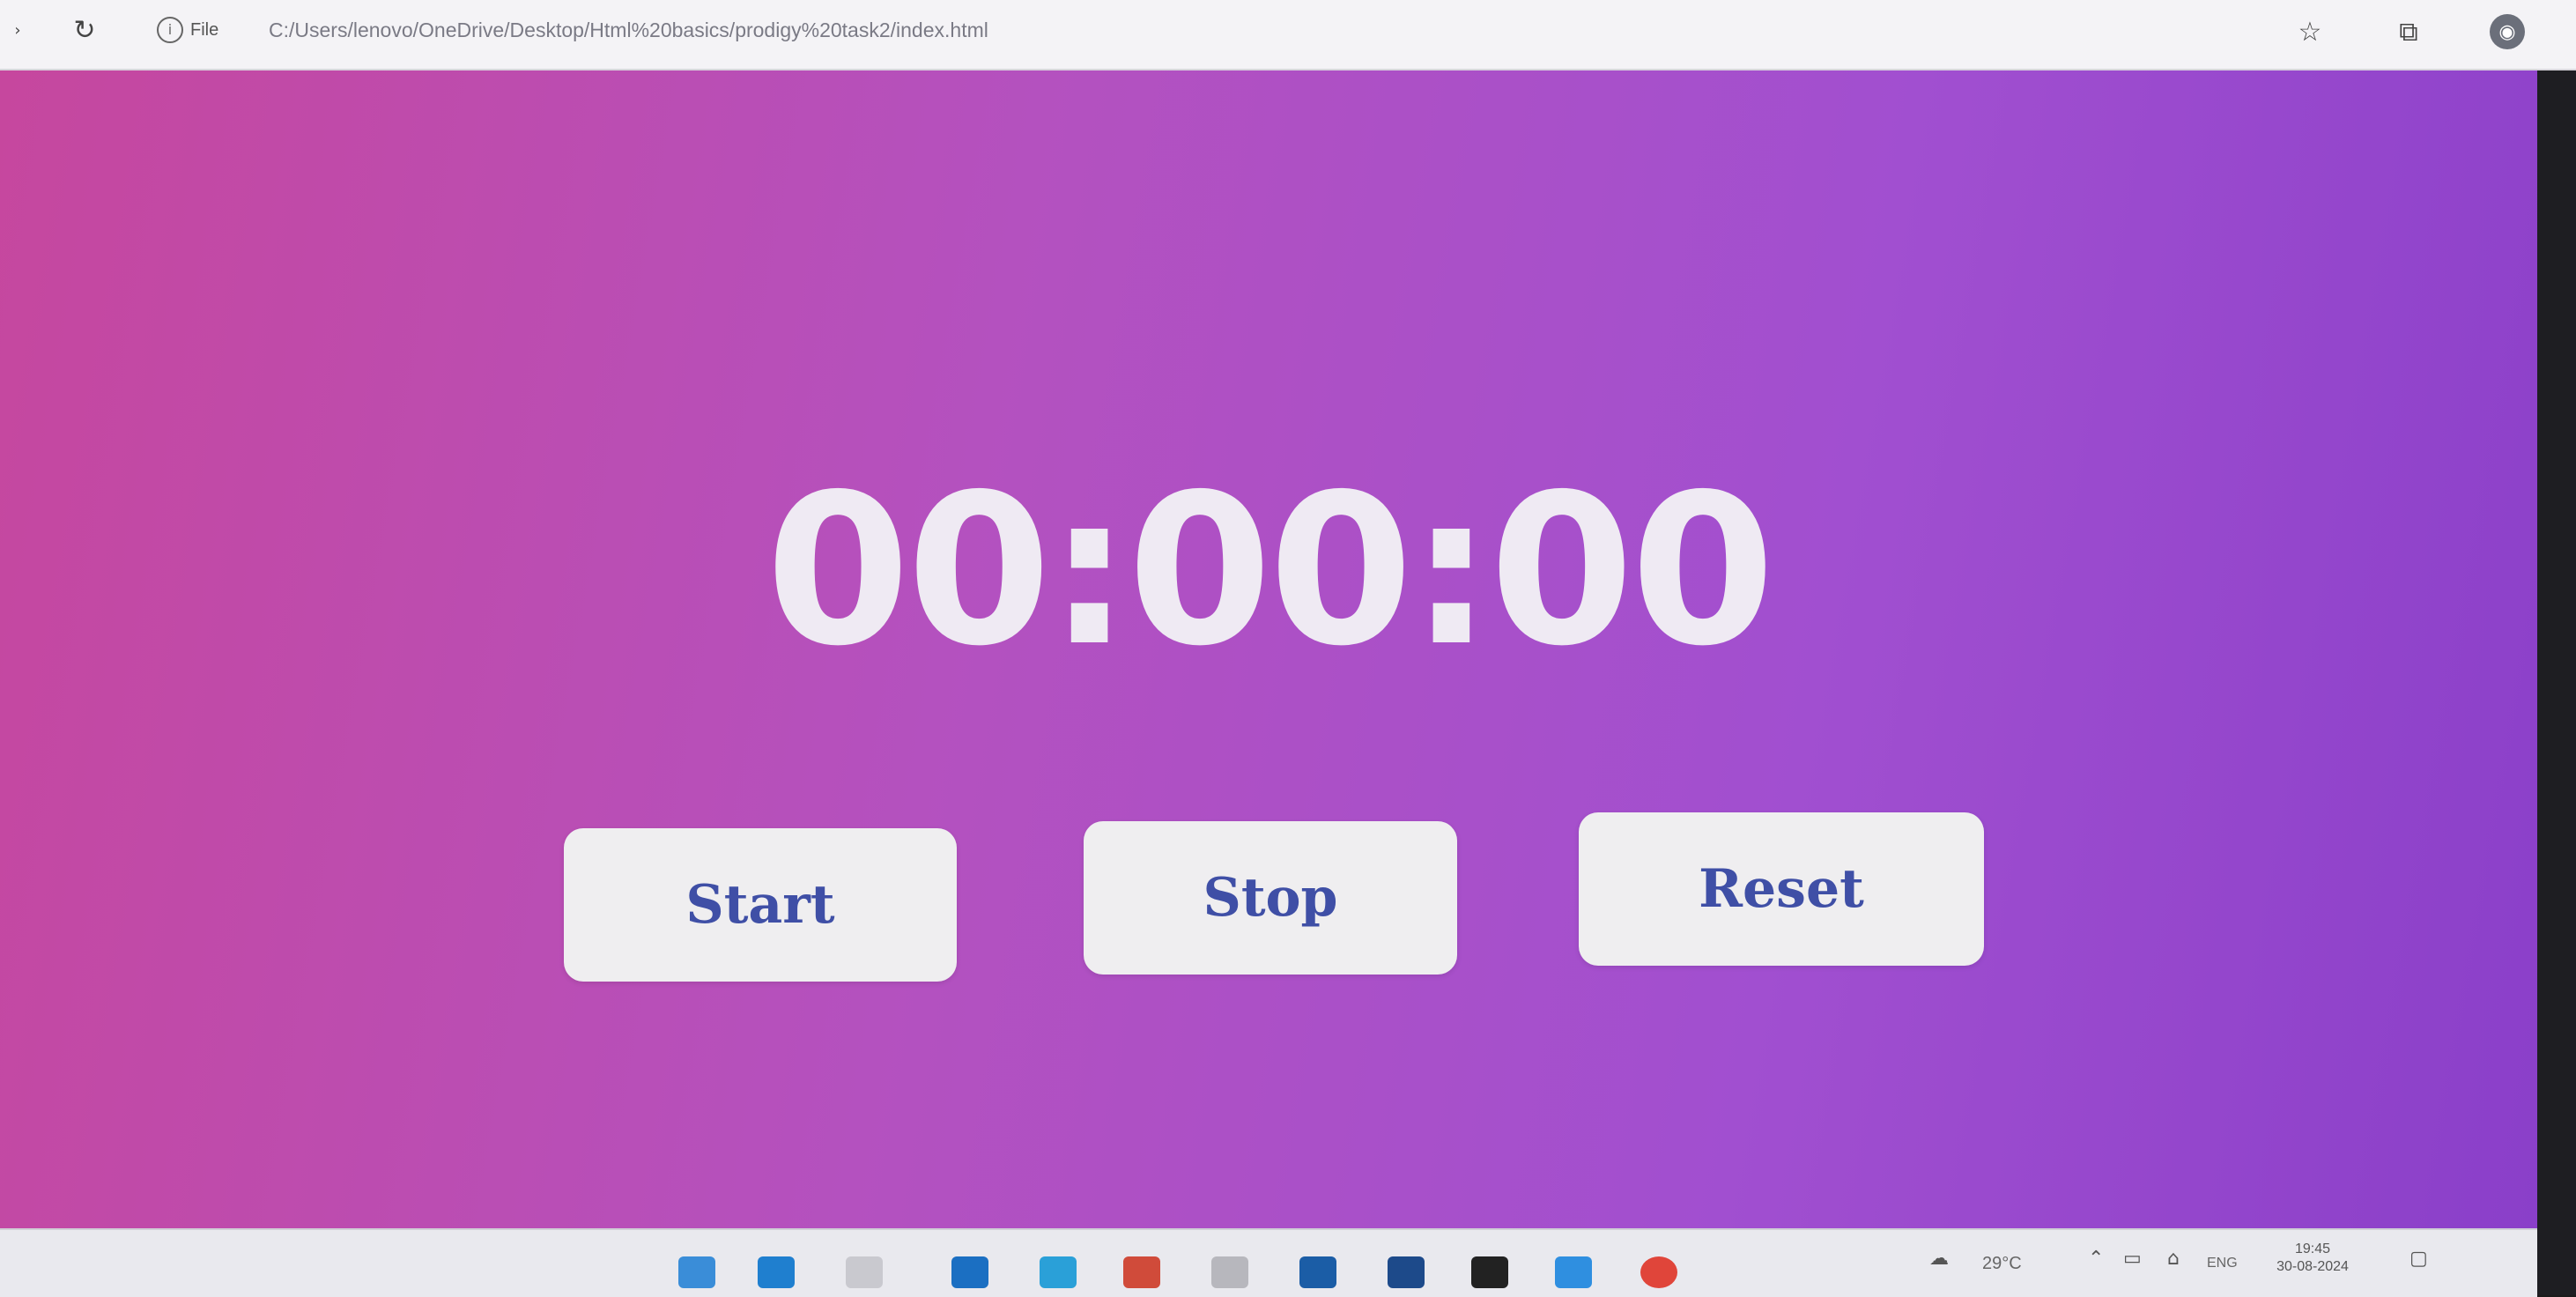  Describe the element at coordinates (864, 1272) in the screenshot. I see `widgets-icon` at that location.